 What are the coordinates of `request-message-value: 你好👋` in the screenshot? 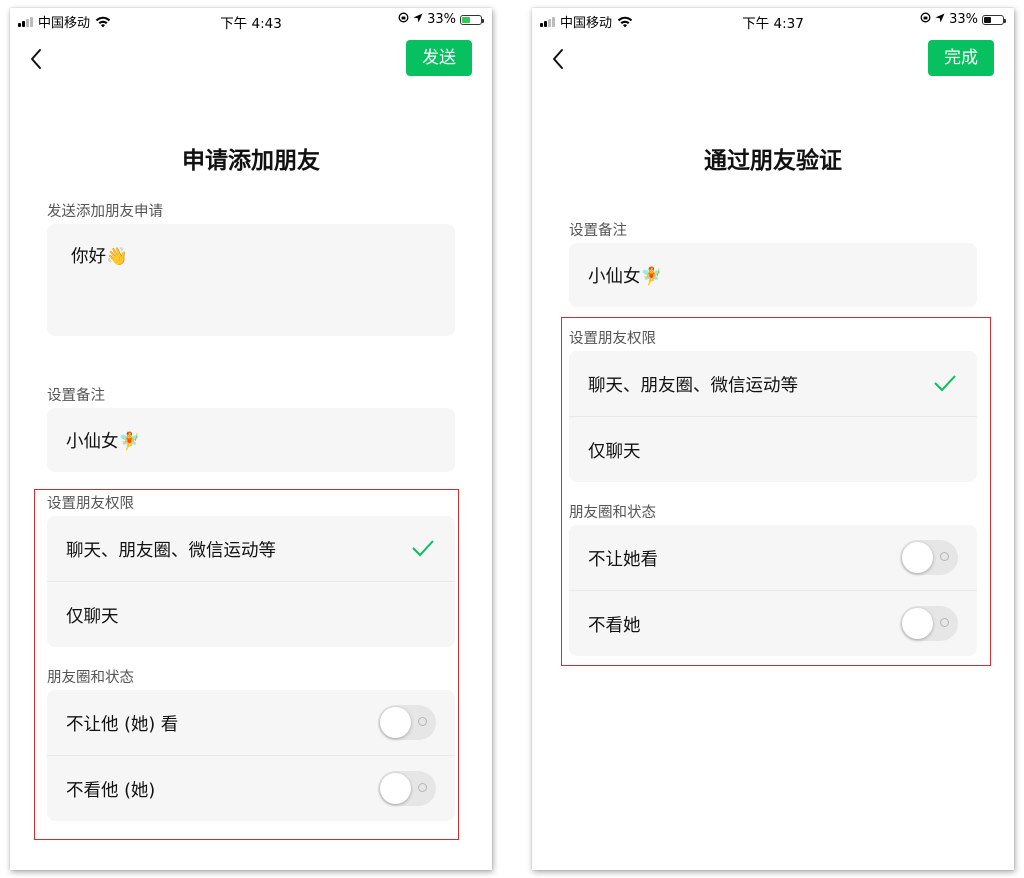 It's located at (99, 257).